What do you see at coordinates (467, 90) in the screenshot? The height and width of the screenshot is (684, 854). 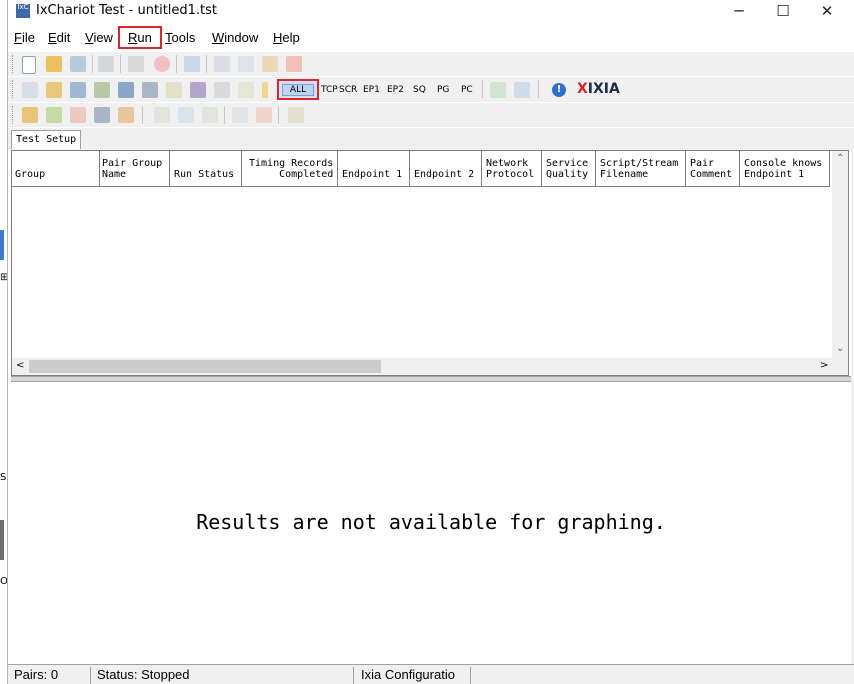 I see `filter-pc-button: PC` at bounding box center [467, 90].